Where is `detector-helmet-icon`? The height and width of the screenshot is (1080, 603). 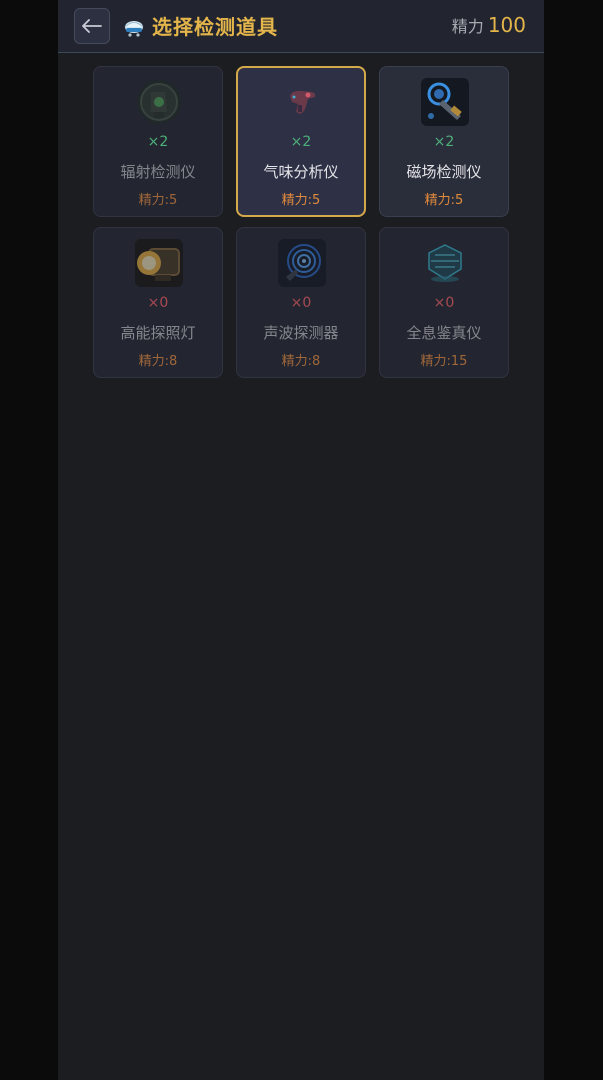 detector-helmet-icon is located at coordinates (134, 29).